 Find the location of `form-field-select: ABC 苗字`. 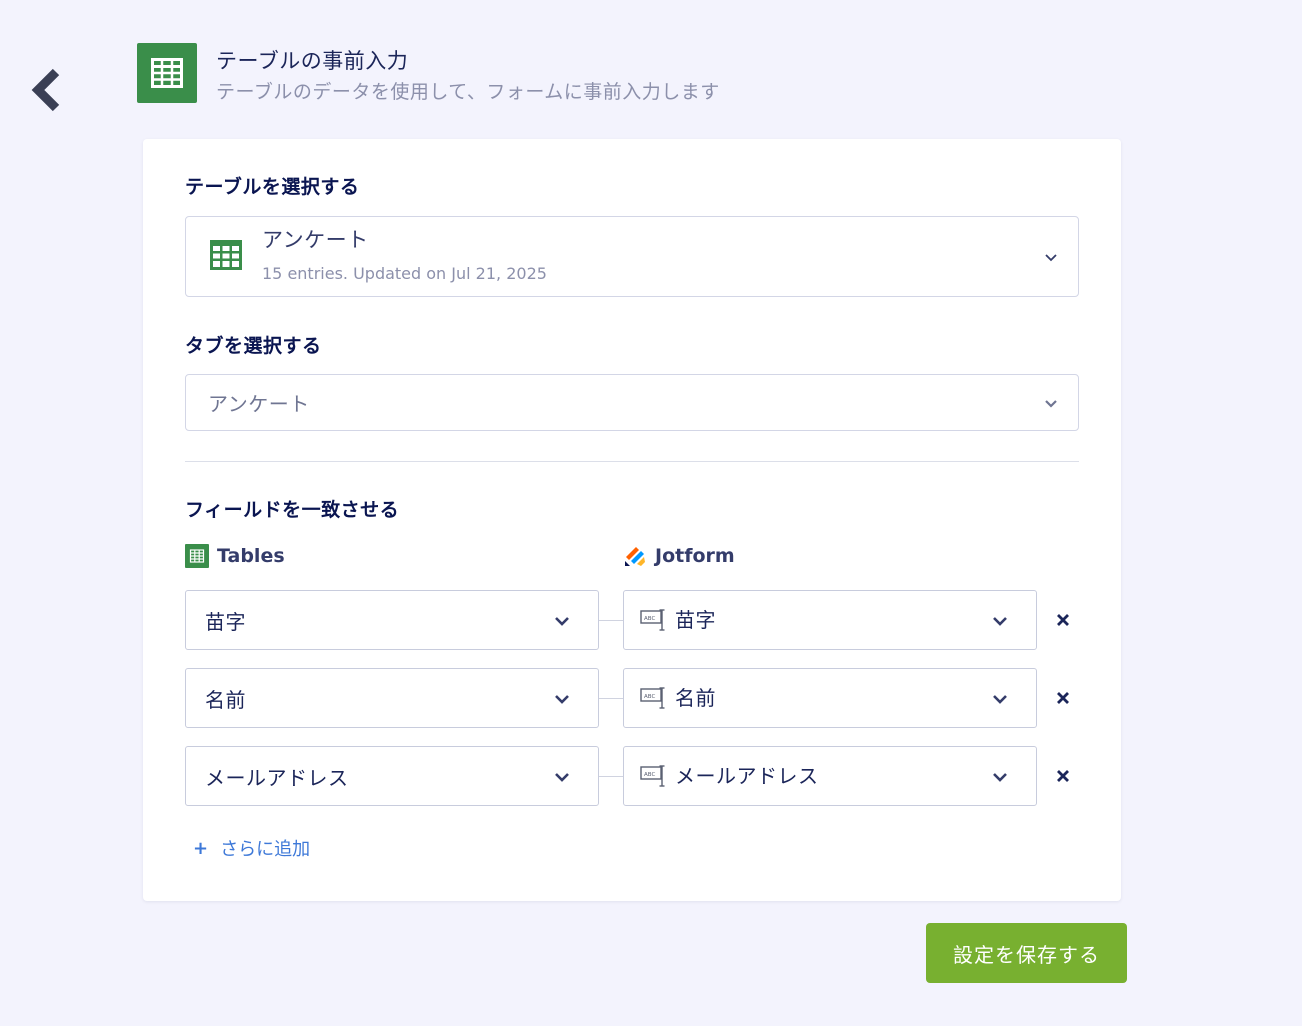

form-field-select: ABC 苗字 is located at coordinates (830, 620).